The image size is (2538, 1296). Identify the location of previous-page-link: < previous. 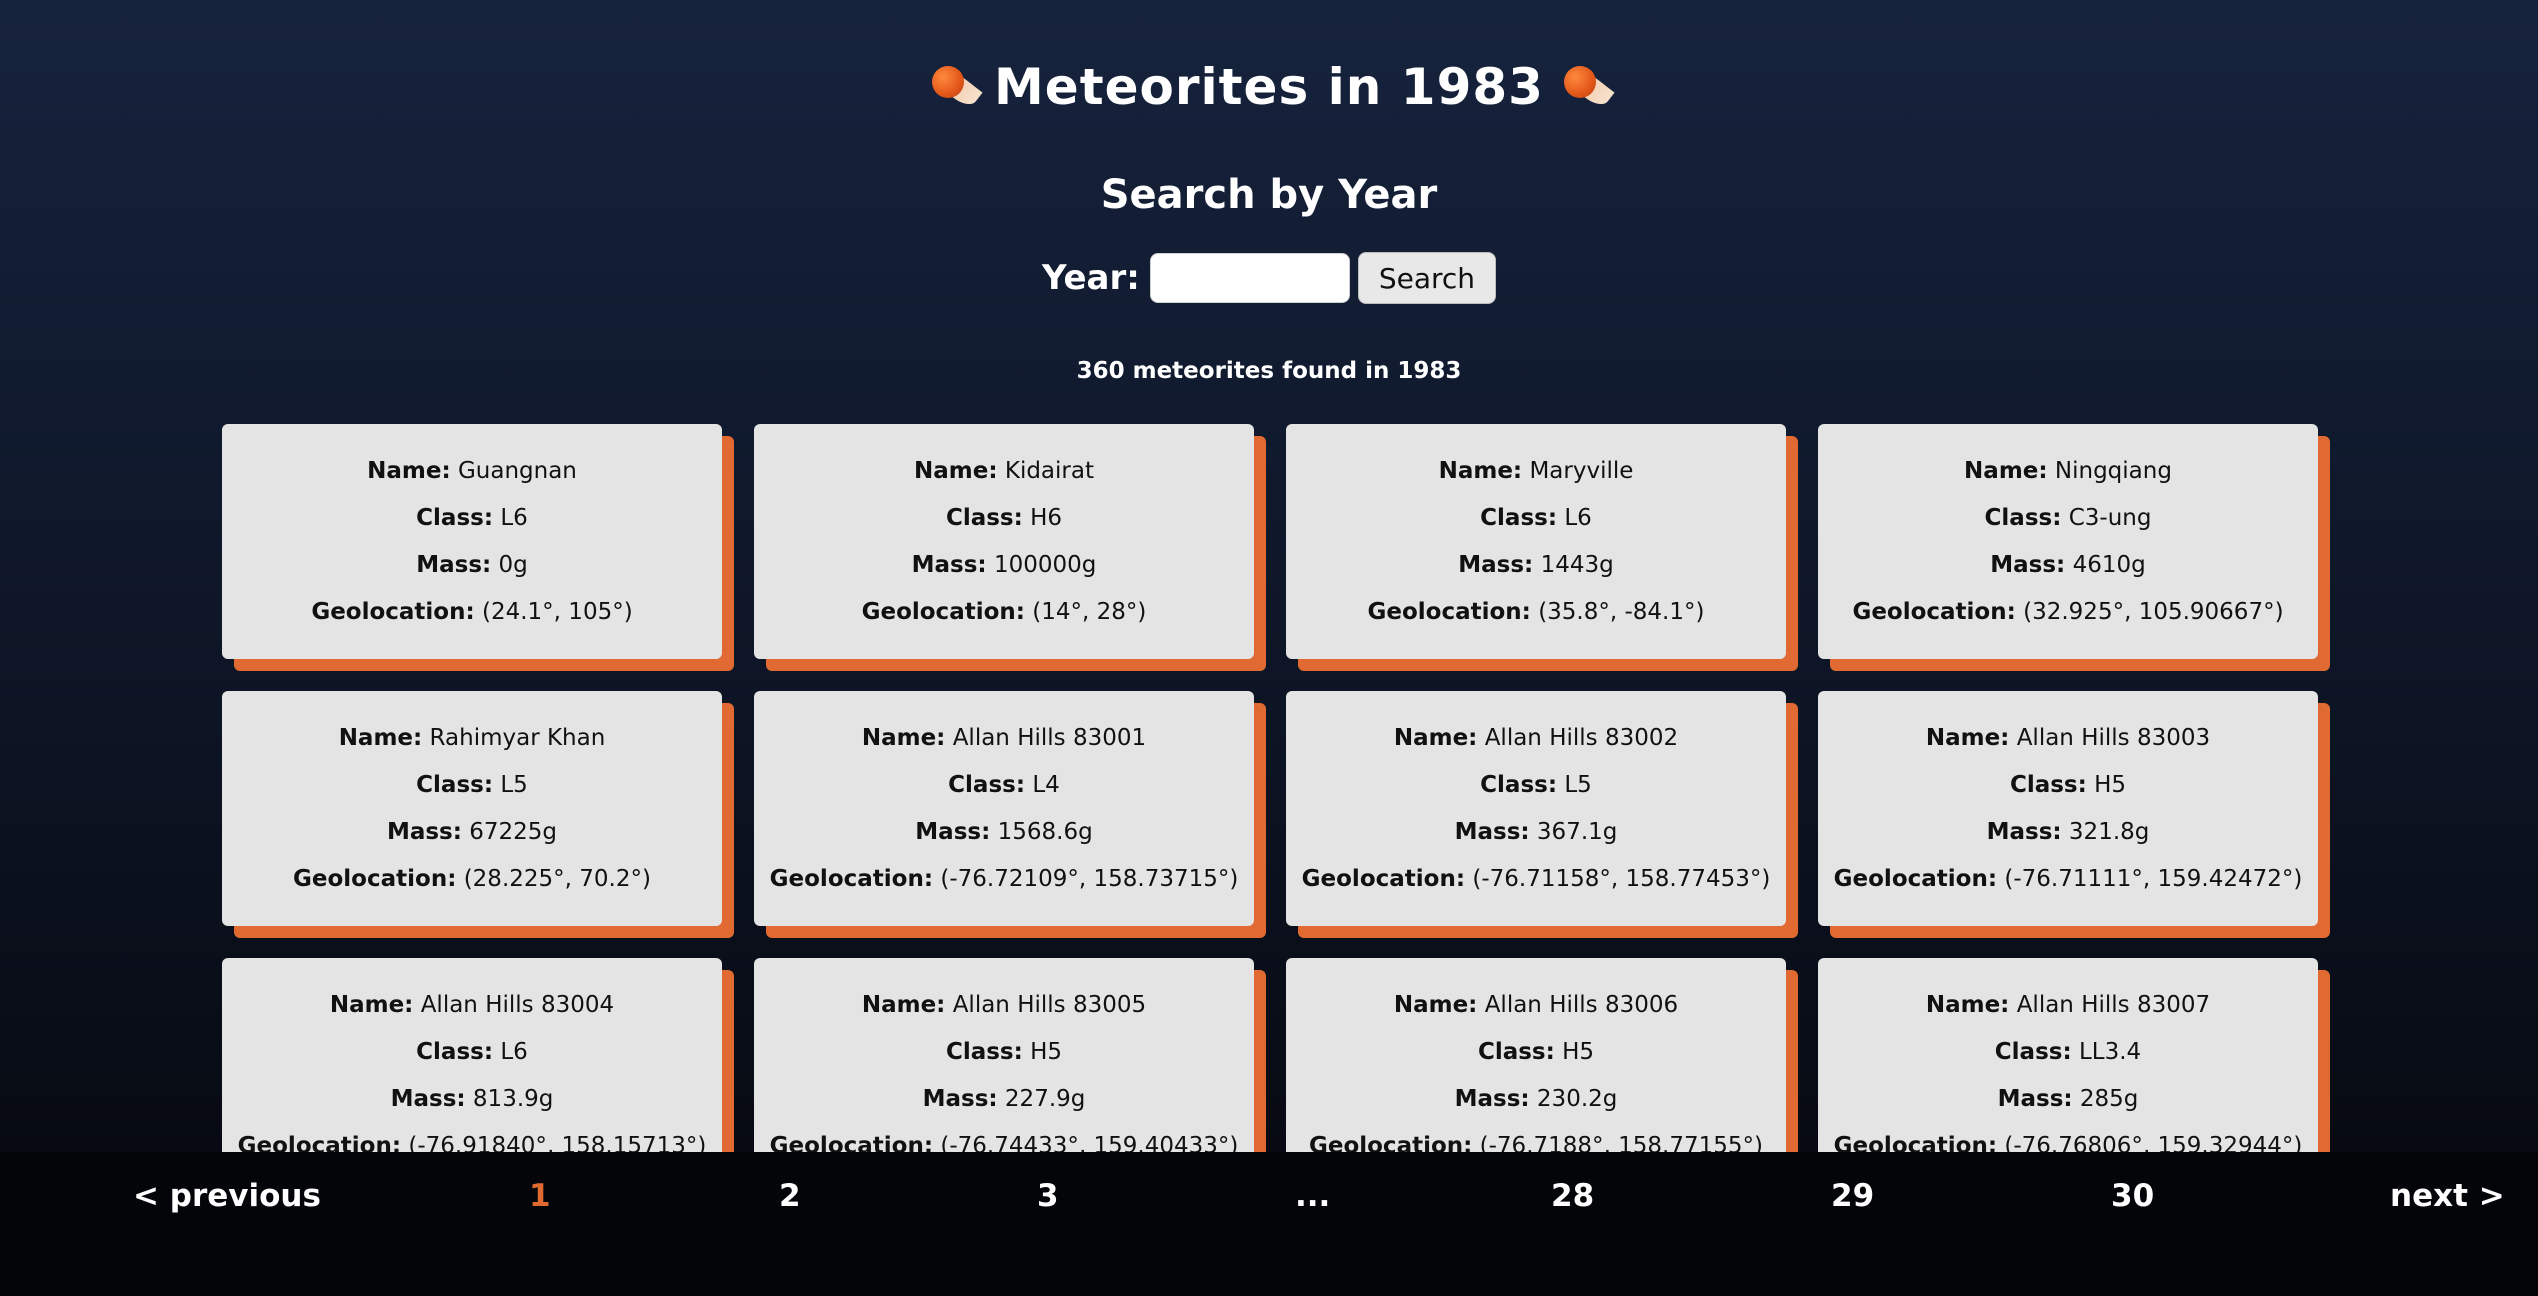
(227, 1196).